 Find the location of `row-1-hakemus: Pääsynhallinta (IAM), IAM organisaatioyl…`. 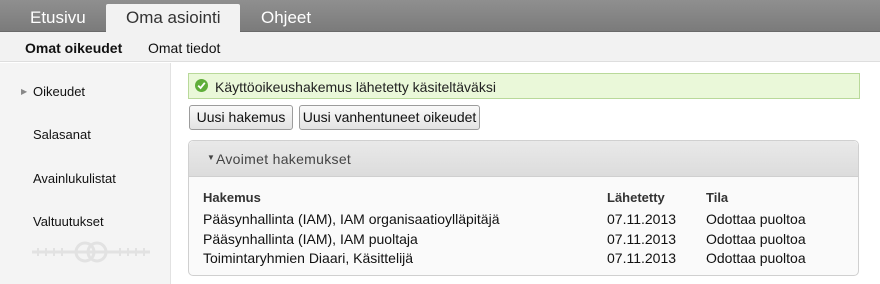

row-1-hakemus: Pääsynhallinta (IAM), IAM organisaatioyl… is located at coordinates (351, 219).